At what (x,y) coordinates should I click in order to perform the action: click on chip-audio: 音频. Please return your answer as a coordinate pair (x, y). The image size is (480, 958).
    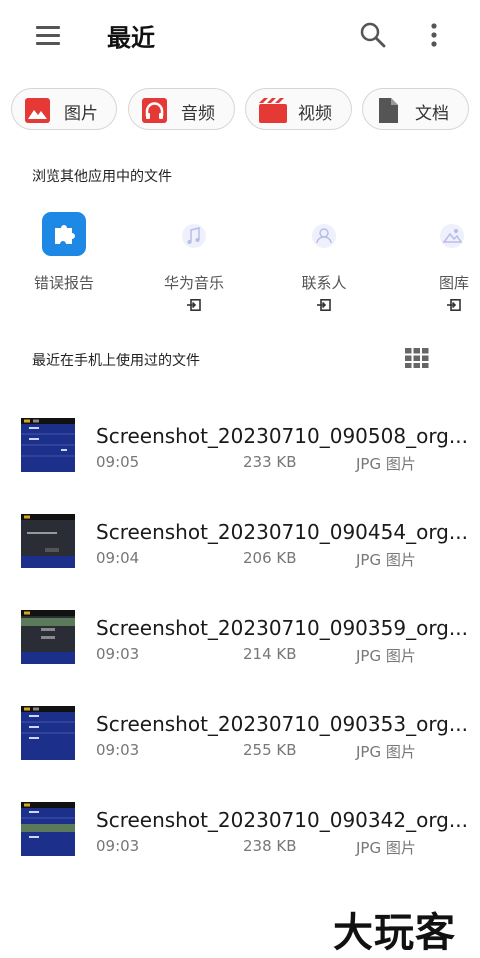
    Looking at the image, I should click on (181, 109).